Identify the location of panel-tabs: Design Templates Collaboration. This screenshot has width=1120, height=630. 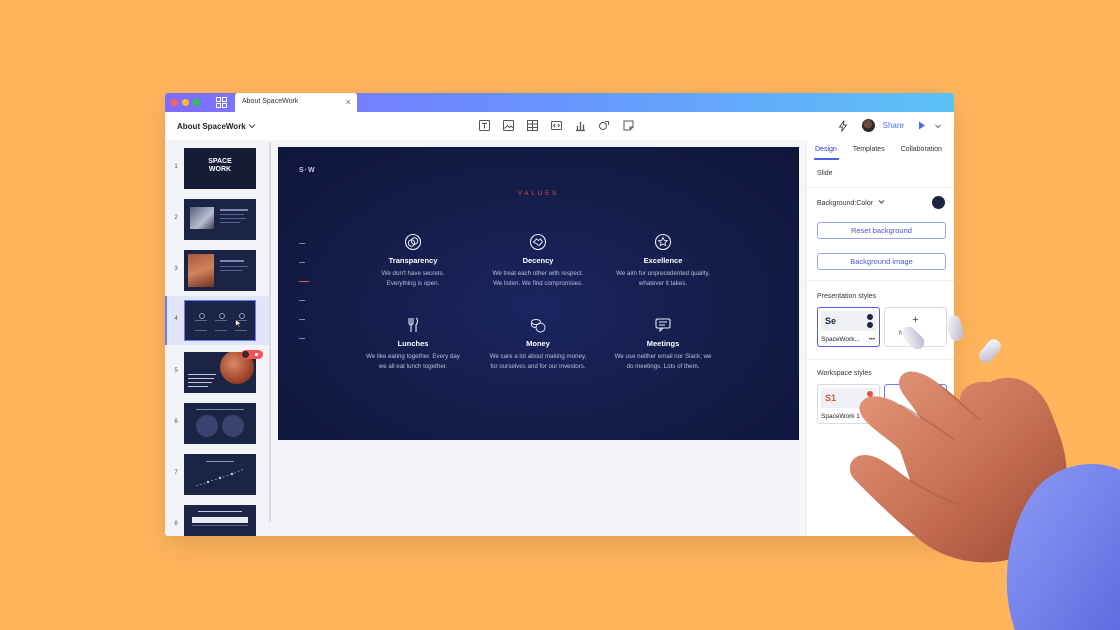
(878, 149).